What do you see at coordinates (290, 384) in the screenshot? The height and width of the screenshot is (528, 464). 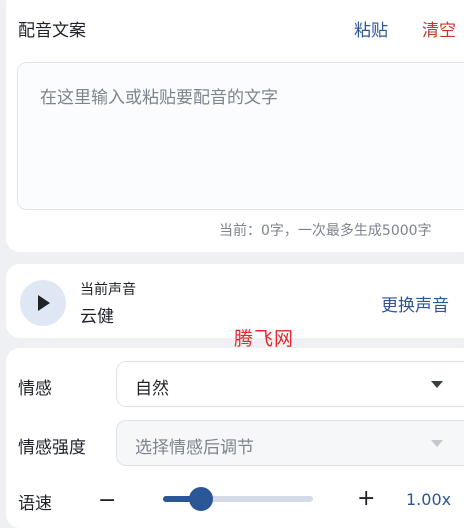 I see `emotion-select: 自然` at bounding box center [290, 384].